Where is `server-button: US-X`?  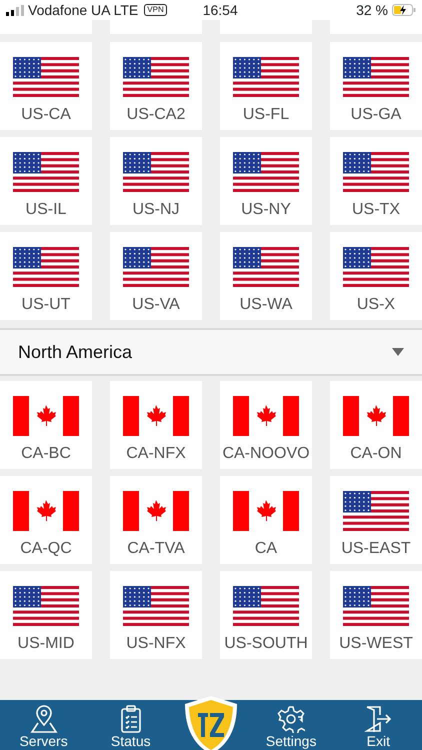
server-button: US-X is located at coordinates (376, 276).